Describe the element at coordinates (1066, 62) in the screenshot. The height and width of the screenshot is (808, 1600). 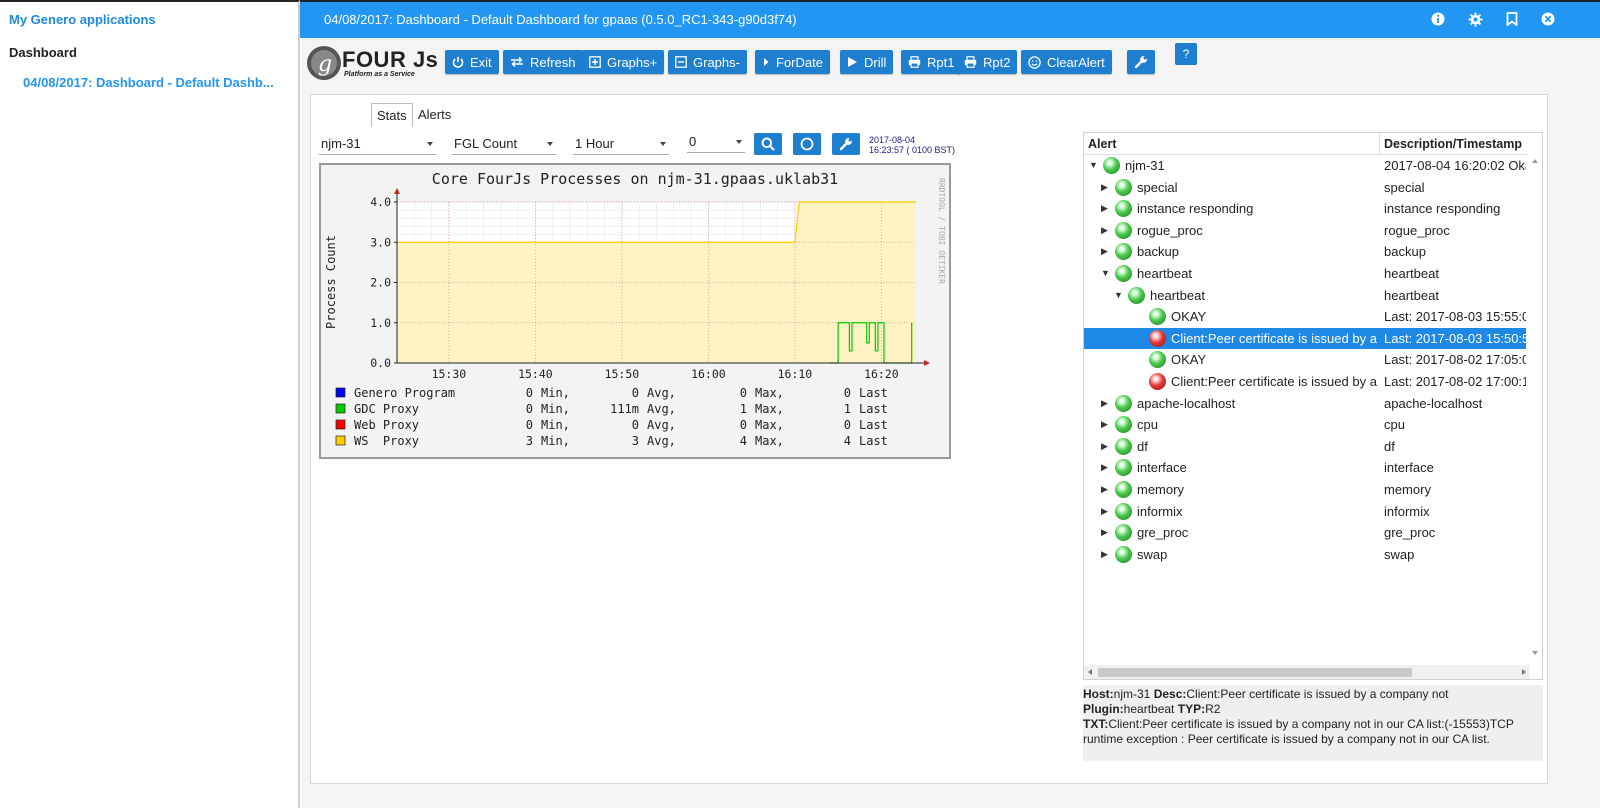
I see `clearalert-button: ClearAlert` at that location.